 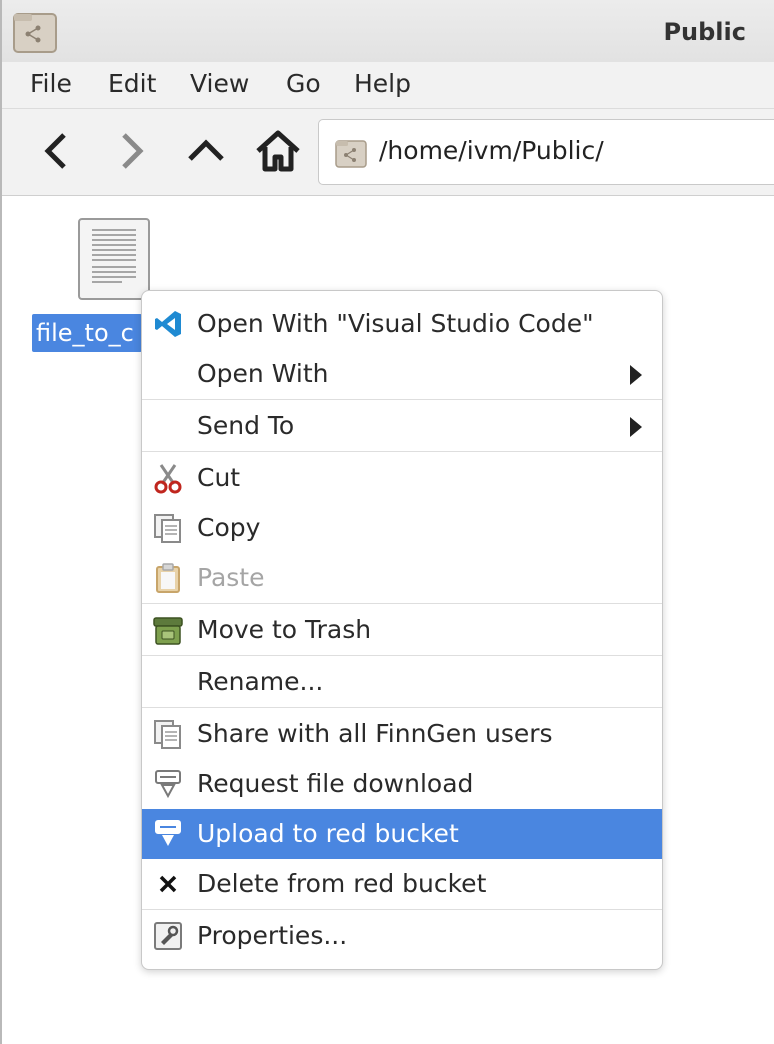 I want to click on share-icon, so click(x=167, y=734).